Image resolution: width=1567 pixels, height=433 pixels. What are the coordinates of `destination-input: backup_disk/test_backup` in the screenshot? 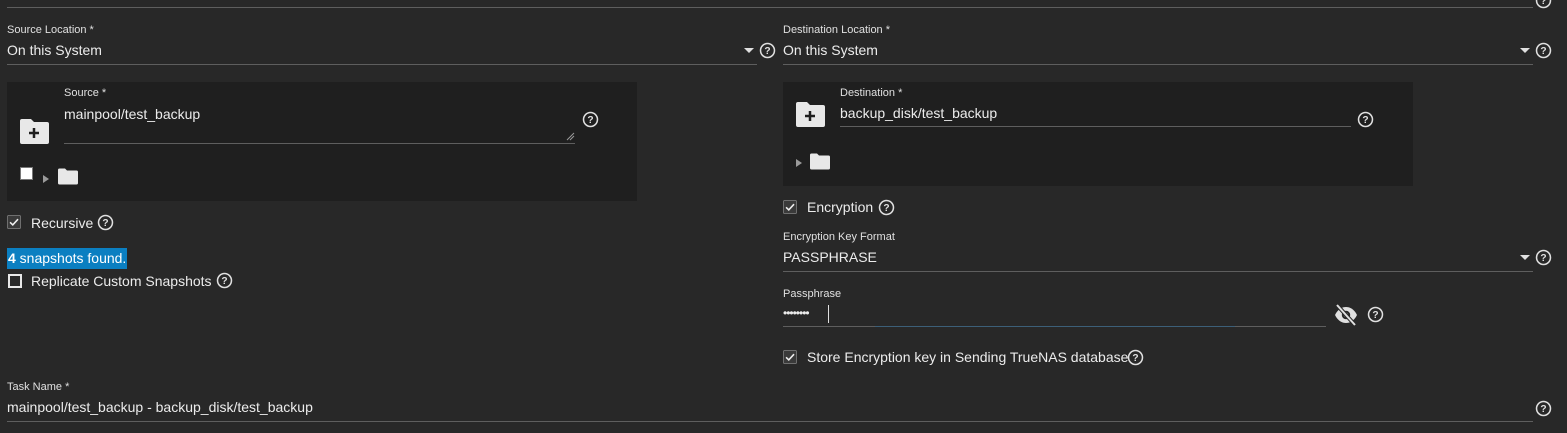 It's located at (918, 113).